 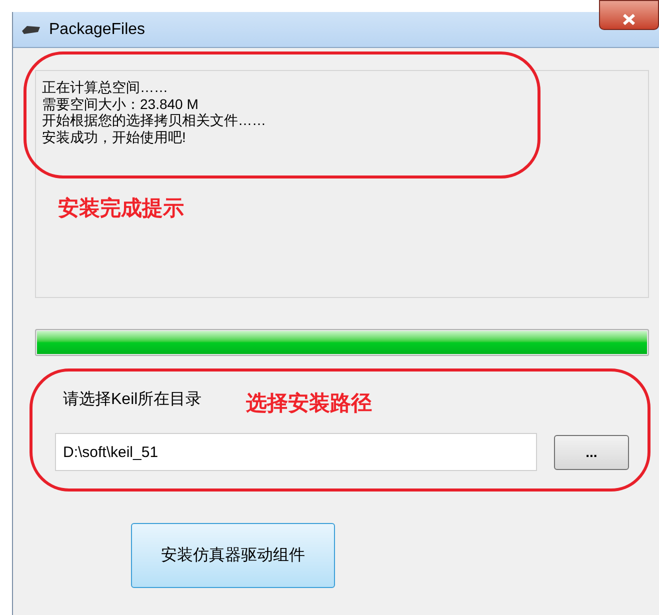 What do you see at coordinates (309, 403) in the screenshot?
I see `annotation-text: 选择安装路径` at bounding box center [309, 403].